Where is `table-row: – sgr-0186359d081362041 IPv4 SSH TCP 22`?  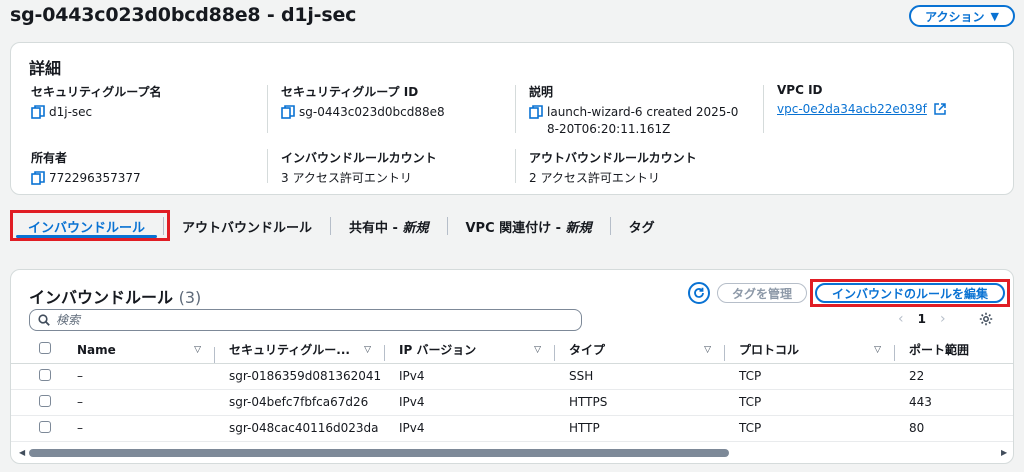
table-row: – sgr-0186359d081362041 IPv4 SSH TCP 22 is located at coordinates (512, 376).